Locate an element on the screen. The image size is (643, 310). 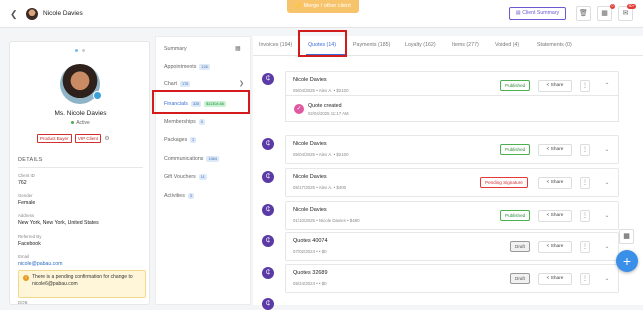
field-value: Female is located at coordinates (27, 203).